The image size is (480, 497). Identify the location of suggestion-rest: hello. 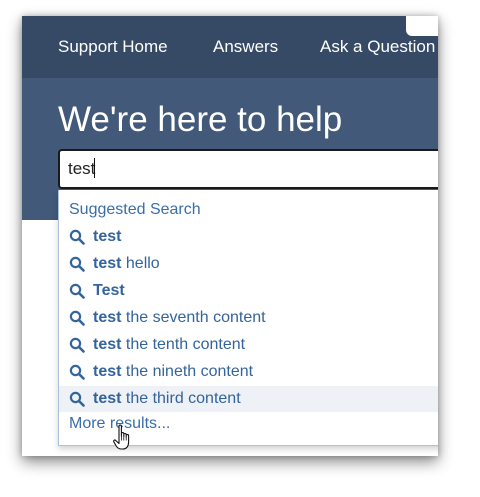
(140, 263).